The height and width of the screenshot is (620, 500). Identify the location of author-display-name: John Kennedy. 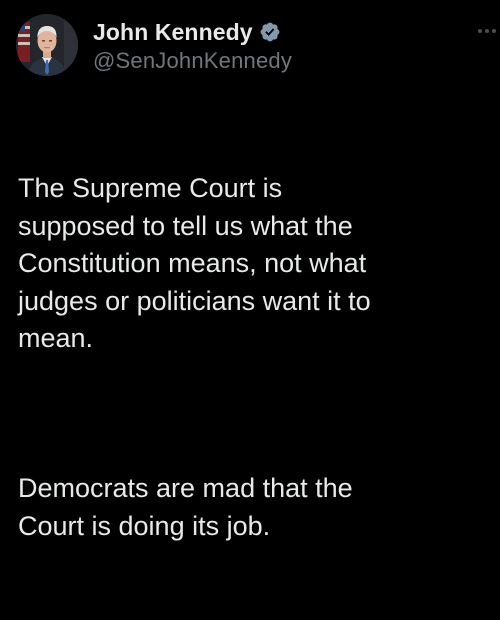
(173, 32).